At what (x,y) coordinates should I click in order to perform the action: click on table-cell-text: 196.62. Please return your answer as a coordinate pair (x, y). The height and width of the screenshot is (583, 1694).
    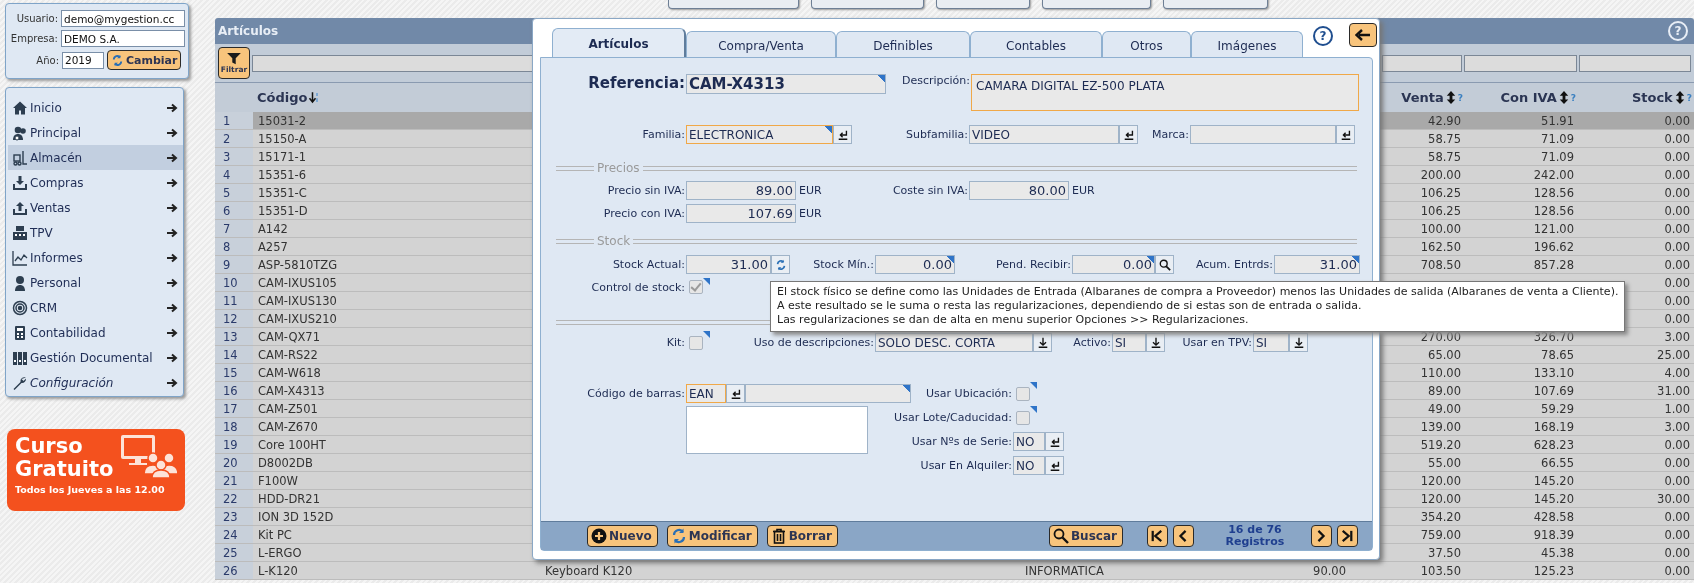
    Looking at the image, I should click on (1553, 246).